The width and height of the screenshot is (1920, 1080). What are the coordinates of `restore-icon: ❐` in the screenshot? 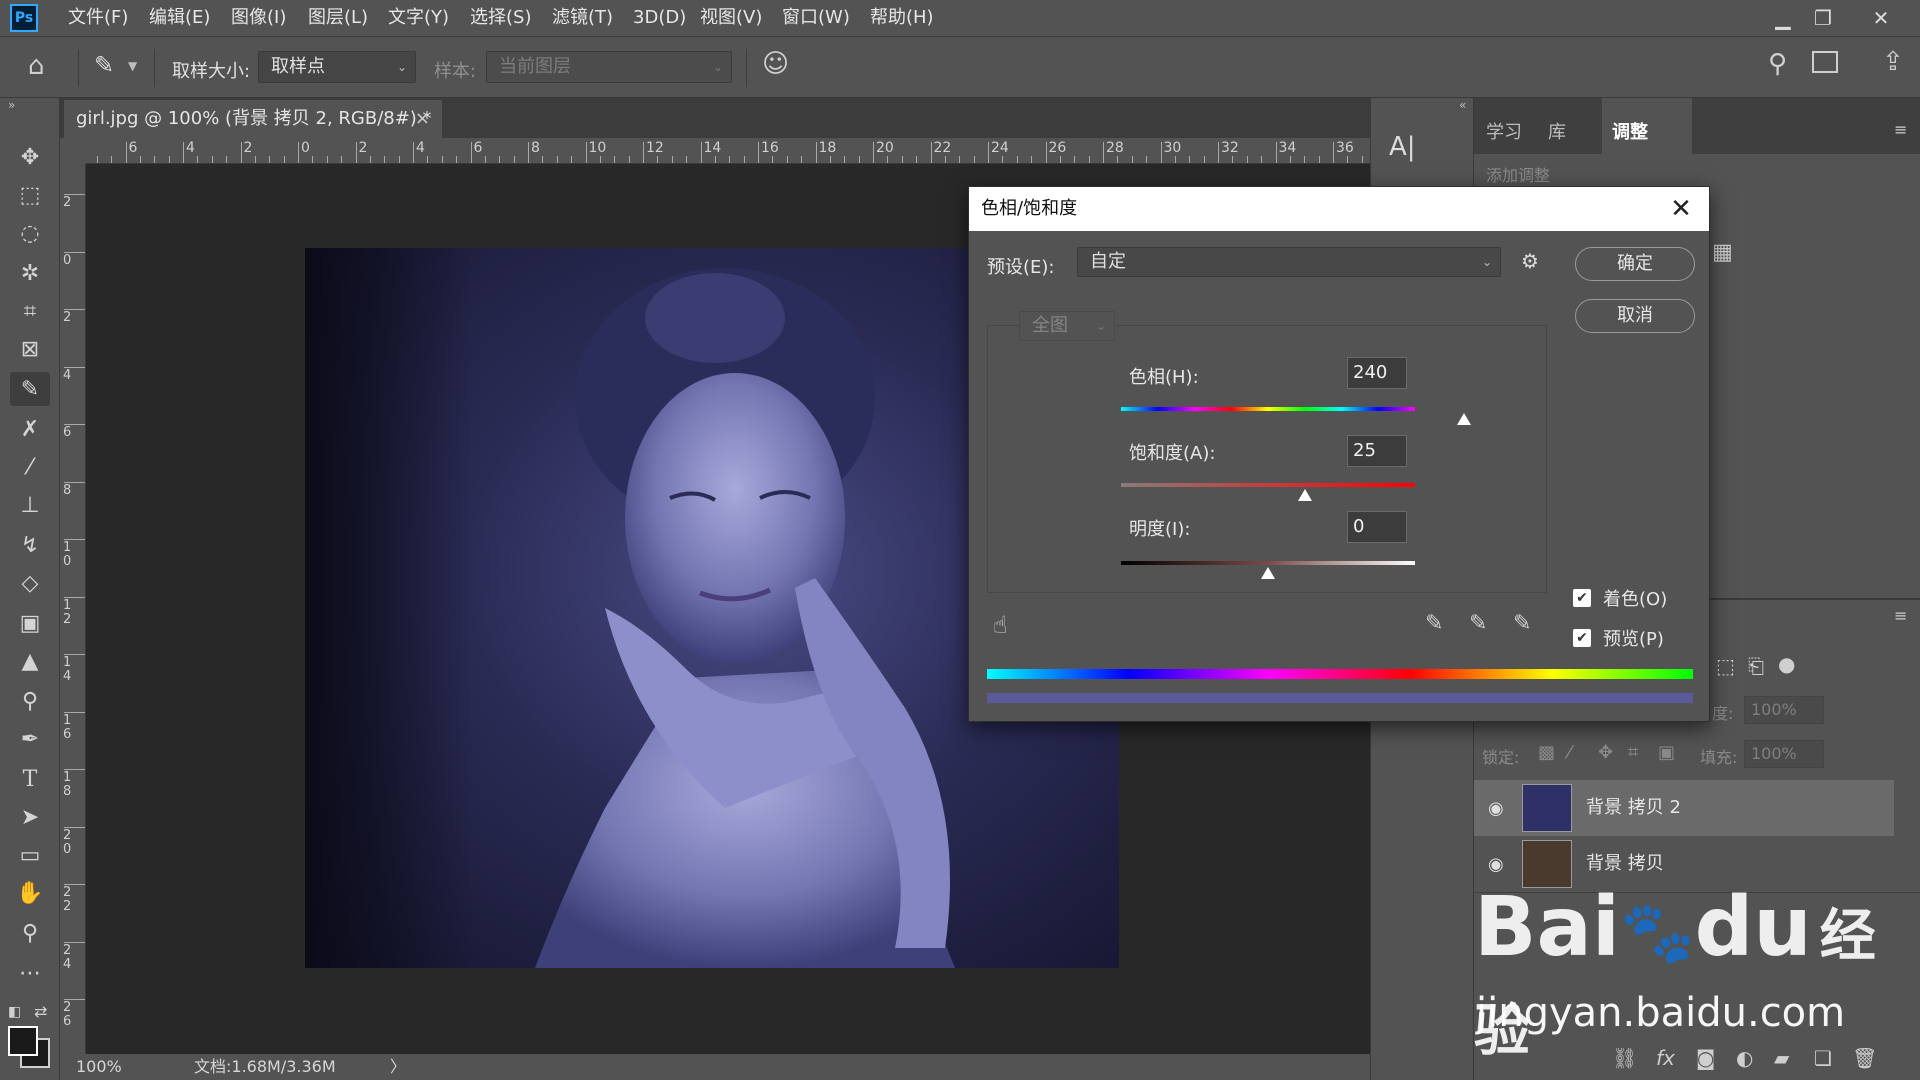 It's located at (1823, 18).